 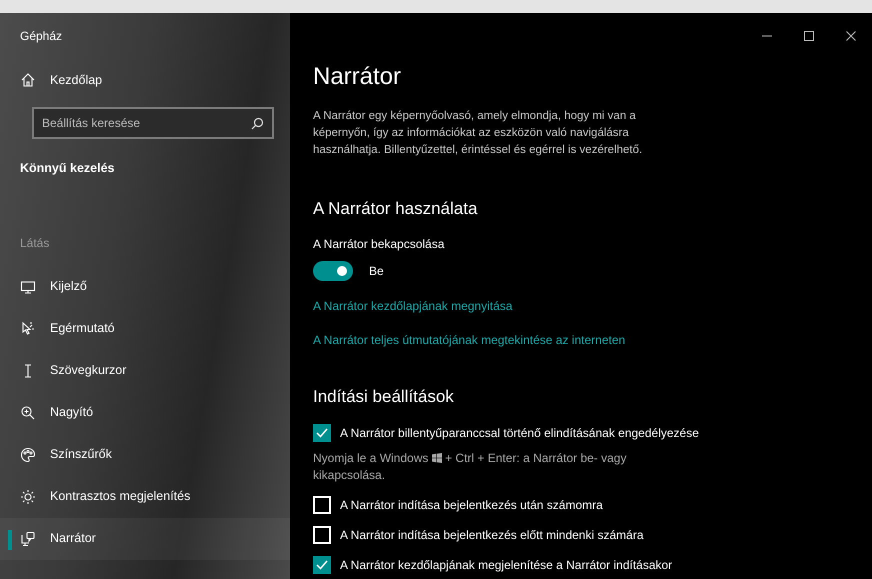 What do you see at coordinates (28, 454) in the screenshot?
I see `palette-icon` at bounding box center [28, 454].